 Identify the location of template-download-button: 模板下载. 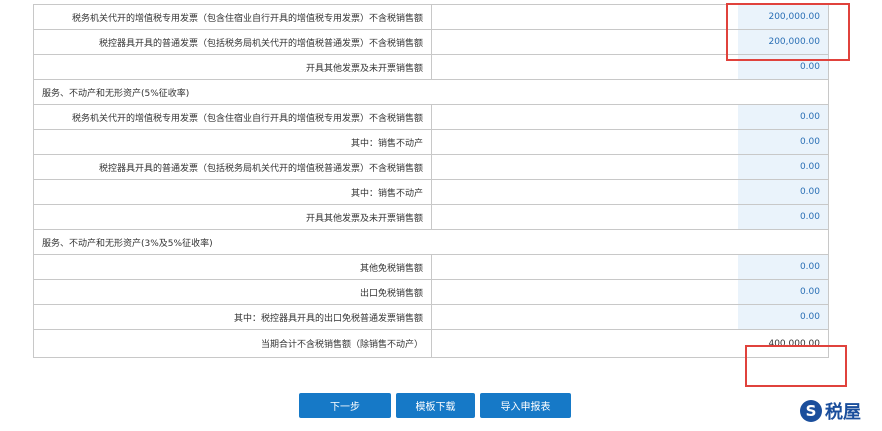
(435, 405).